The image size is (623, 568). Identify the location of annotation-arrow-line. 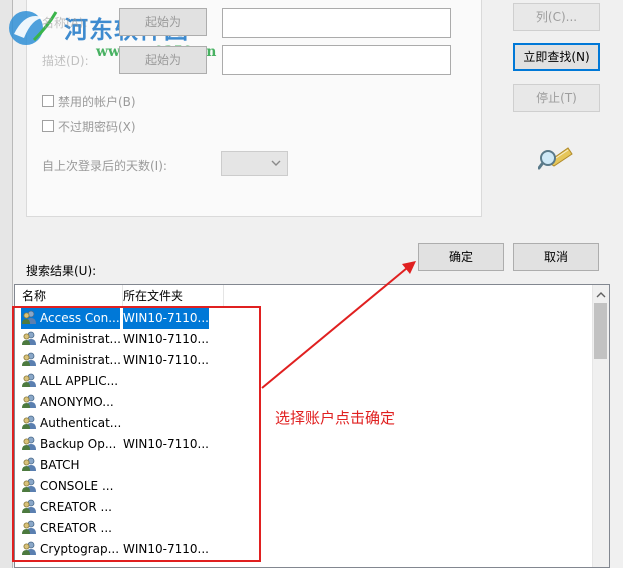
(334, 328).